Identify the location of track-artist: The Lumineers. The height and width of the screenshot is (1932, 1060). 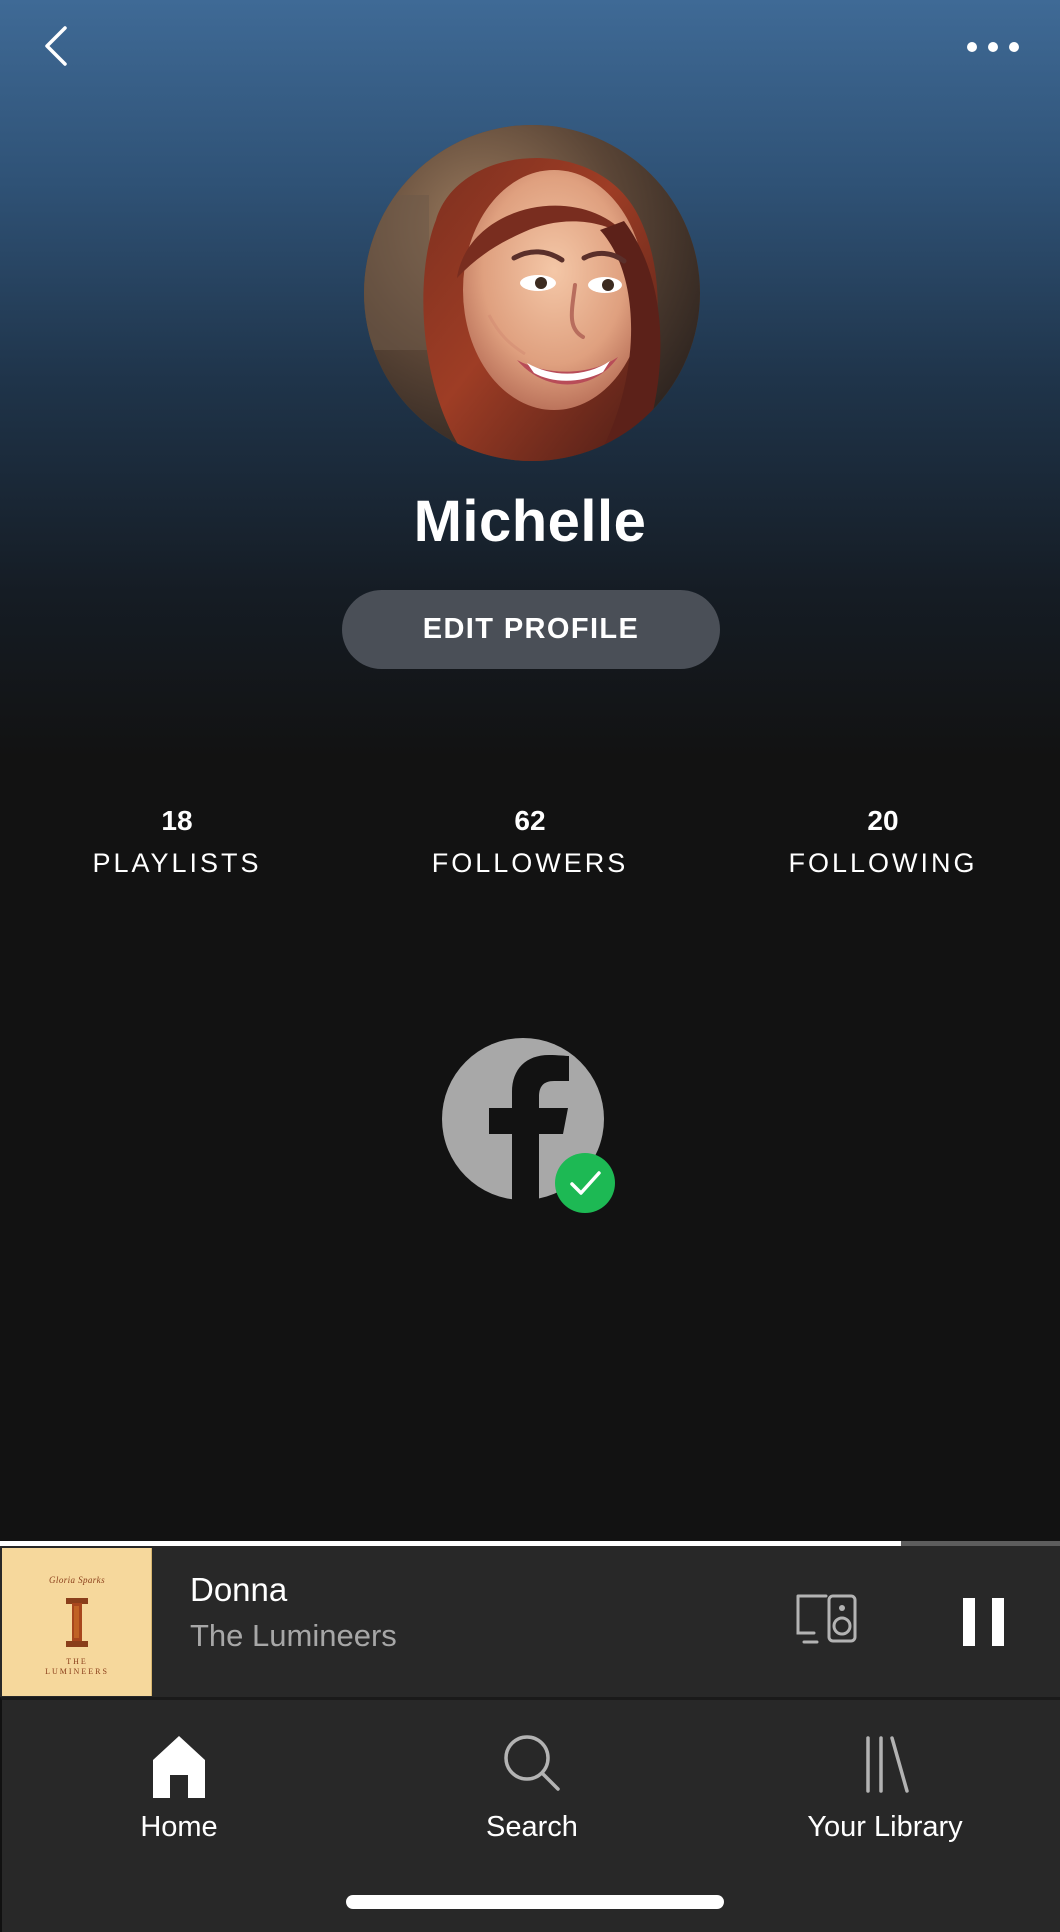
(293, 1636).